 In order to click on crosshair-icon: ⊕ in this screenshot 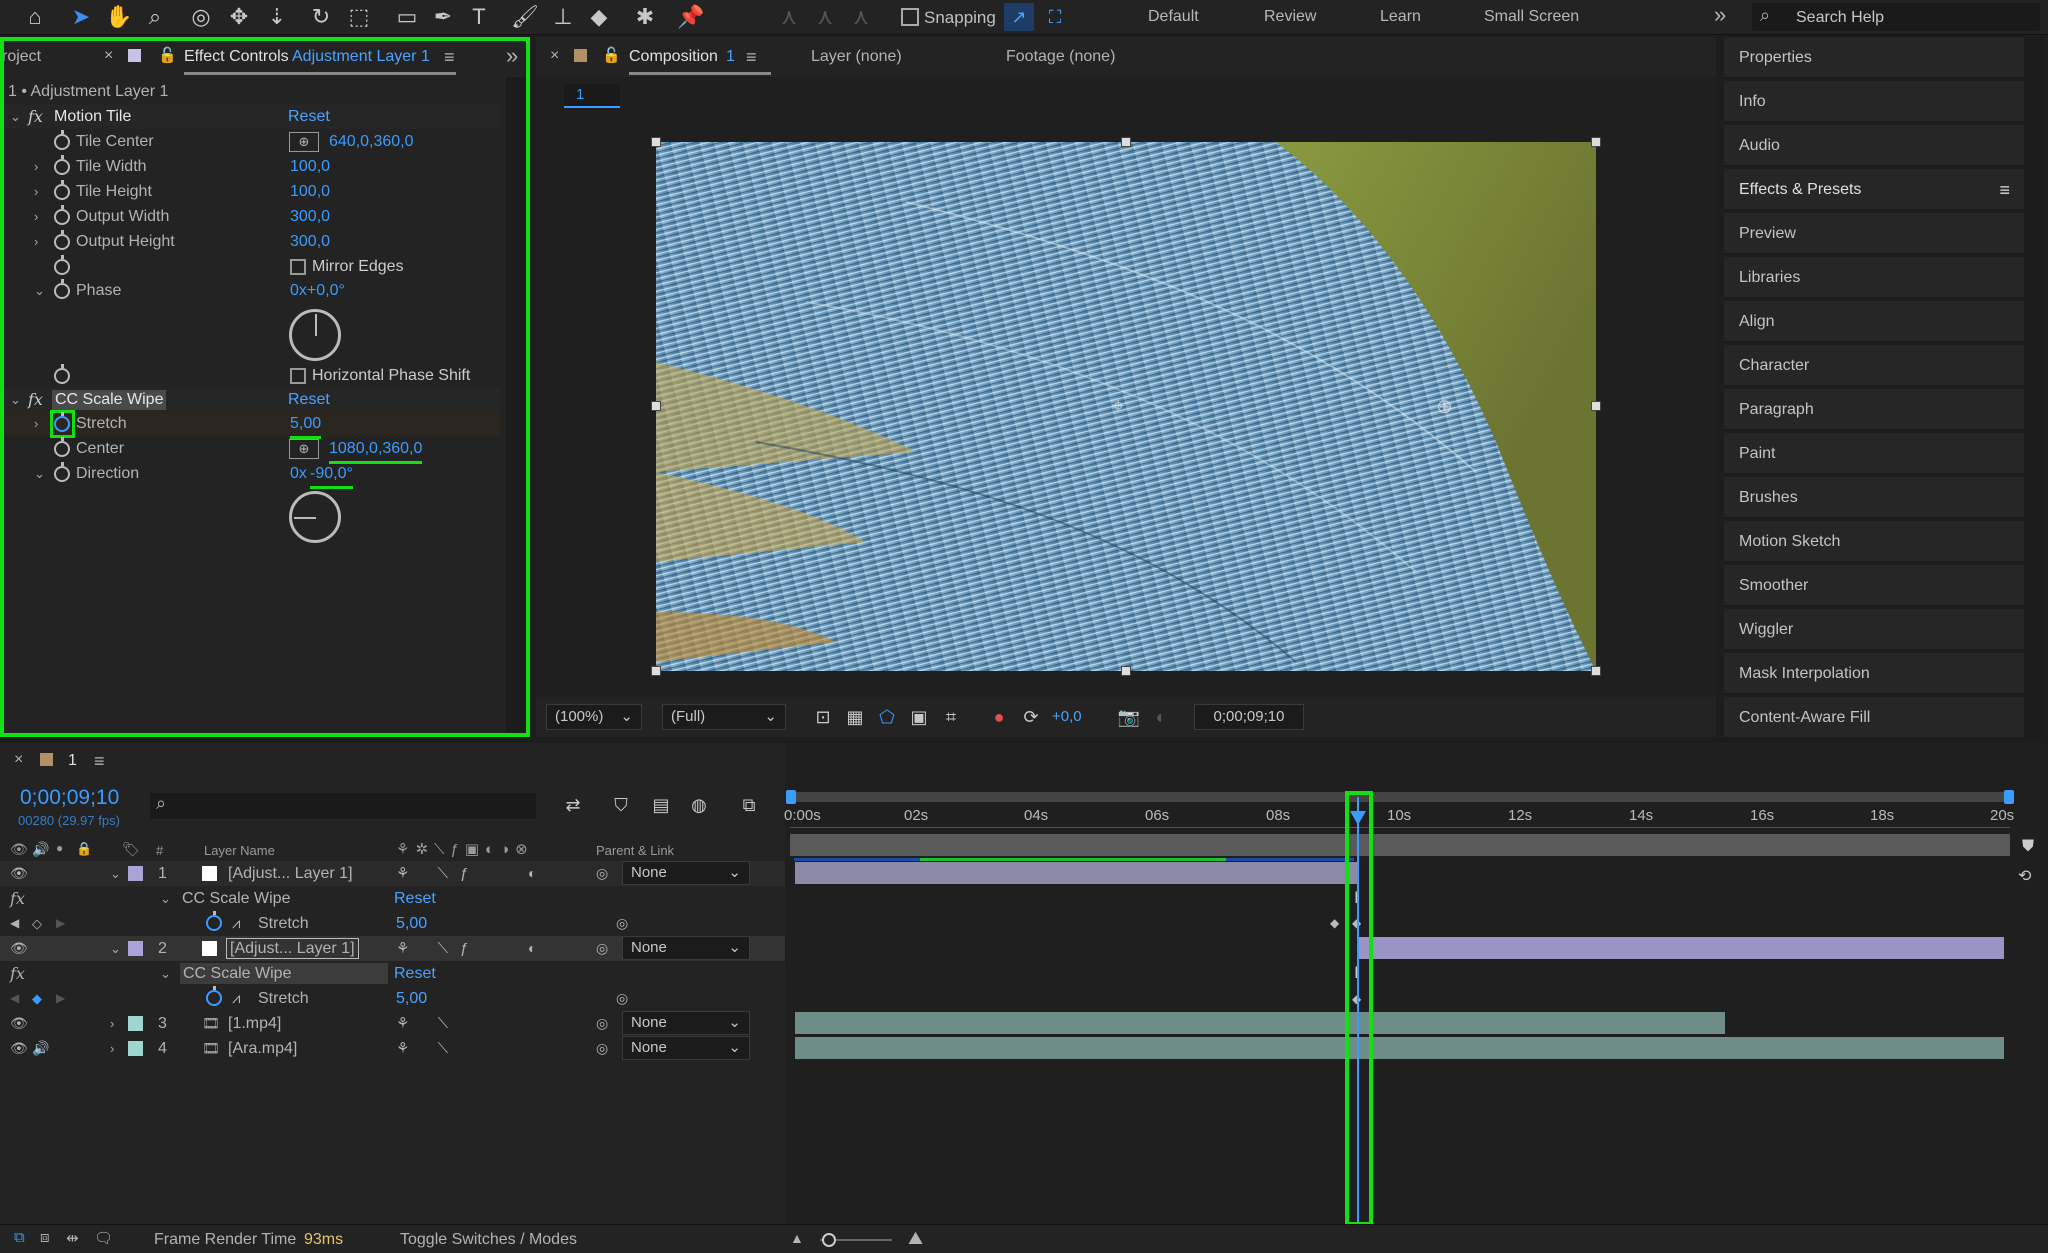, I will do `click(304, 449)`.